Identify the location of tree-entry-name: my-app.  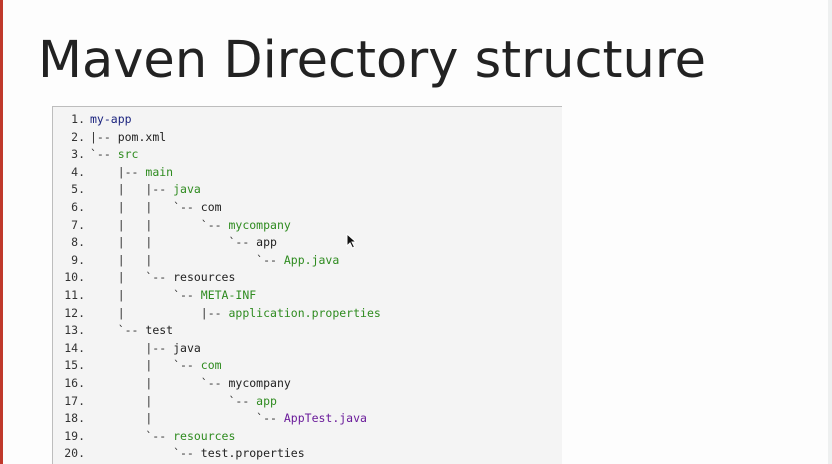
(111, 119).